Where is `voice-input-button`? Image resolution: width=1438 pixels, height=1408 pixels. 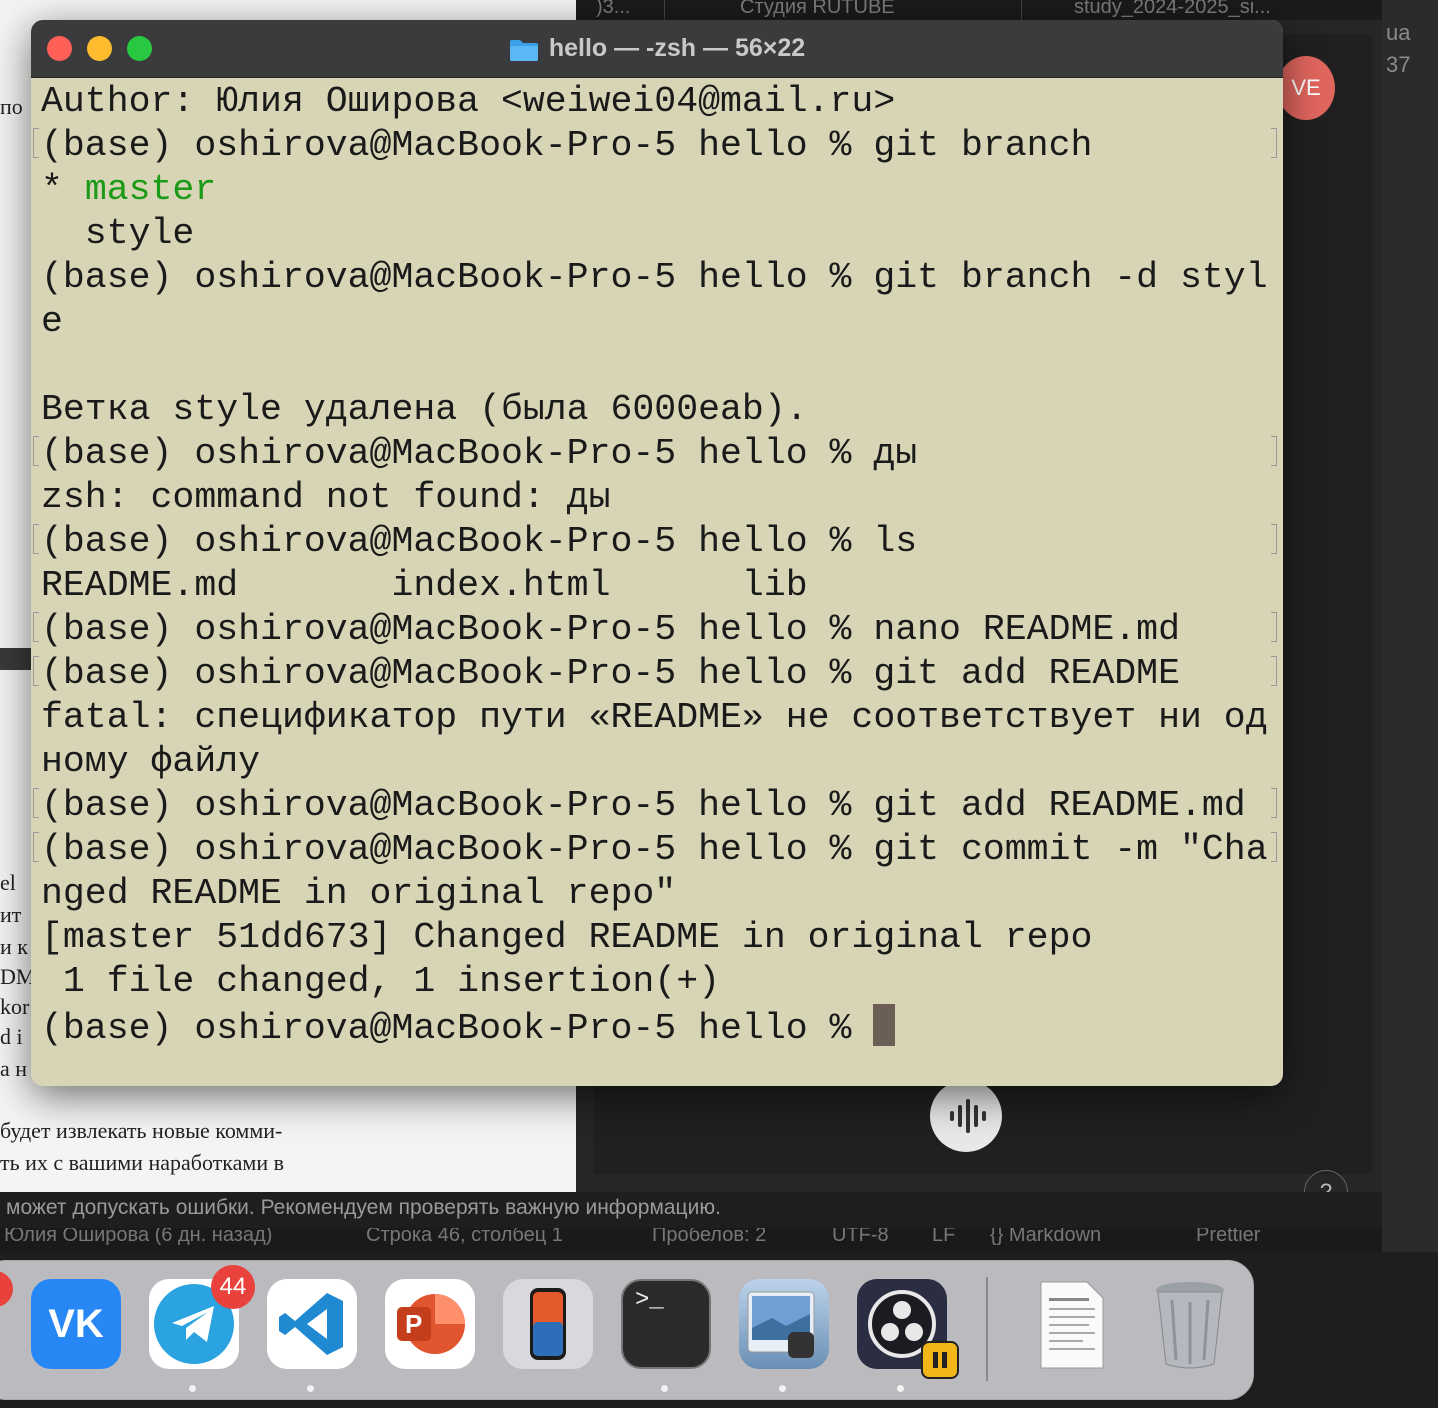
voice-input-button is located at coordinates (966, 1116).